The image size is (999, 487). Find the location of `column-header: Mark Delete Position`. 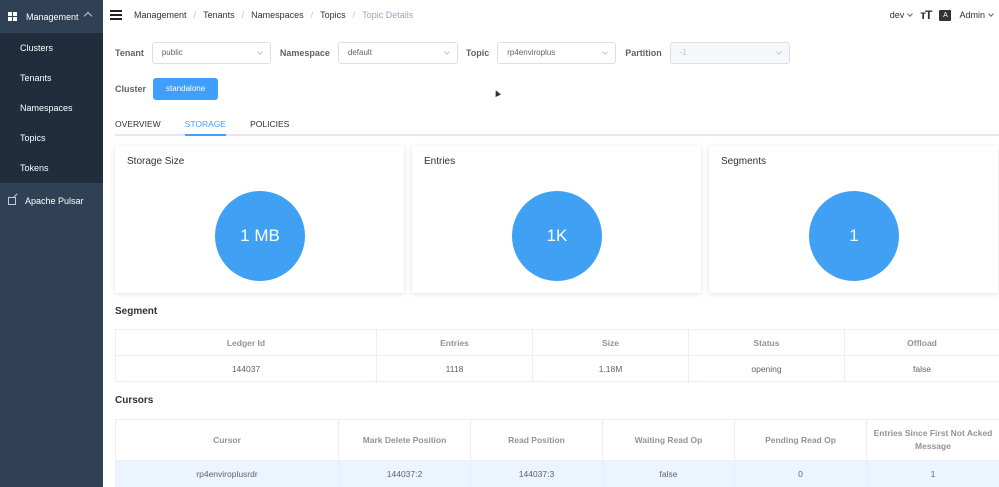

column-header: Mark Delete Position is located at coordinates (404, 440).